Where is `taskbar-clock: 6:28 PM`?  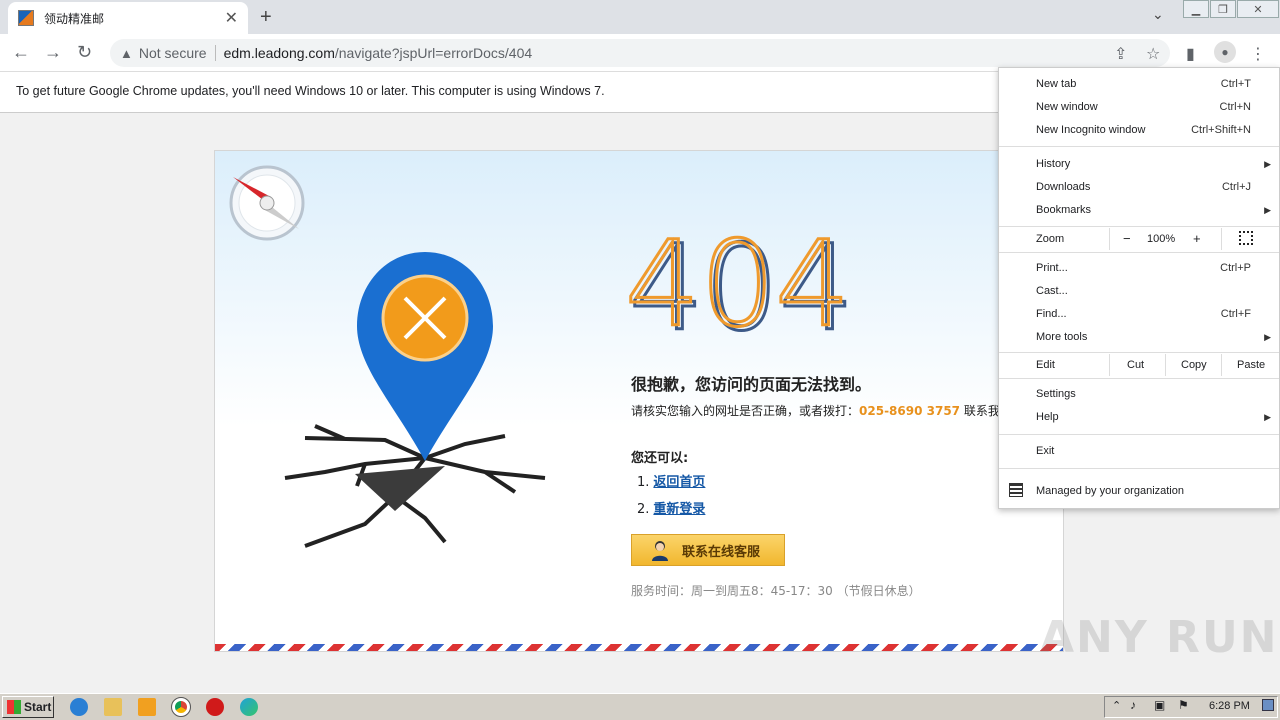
taskbar-clock: 6:28 PM is located at coordinates (1229, 706).